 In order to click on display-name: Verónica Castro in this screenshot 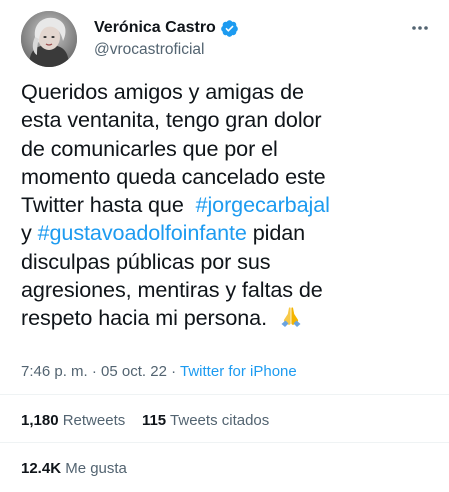, I will do `click(155, 28)`.